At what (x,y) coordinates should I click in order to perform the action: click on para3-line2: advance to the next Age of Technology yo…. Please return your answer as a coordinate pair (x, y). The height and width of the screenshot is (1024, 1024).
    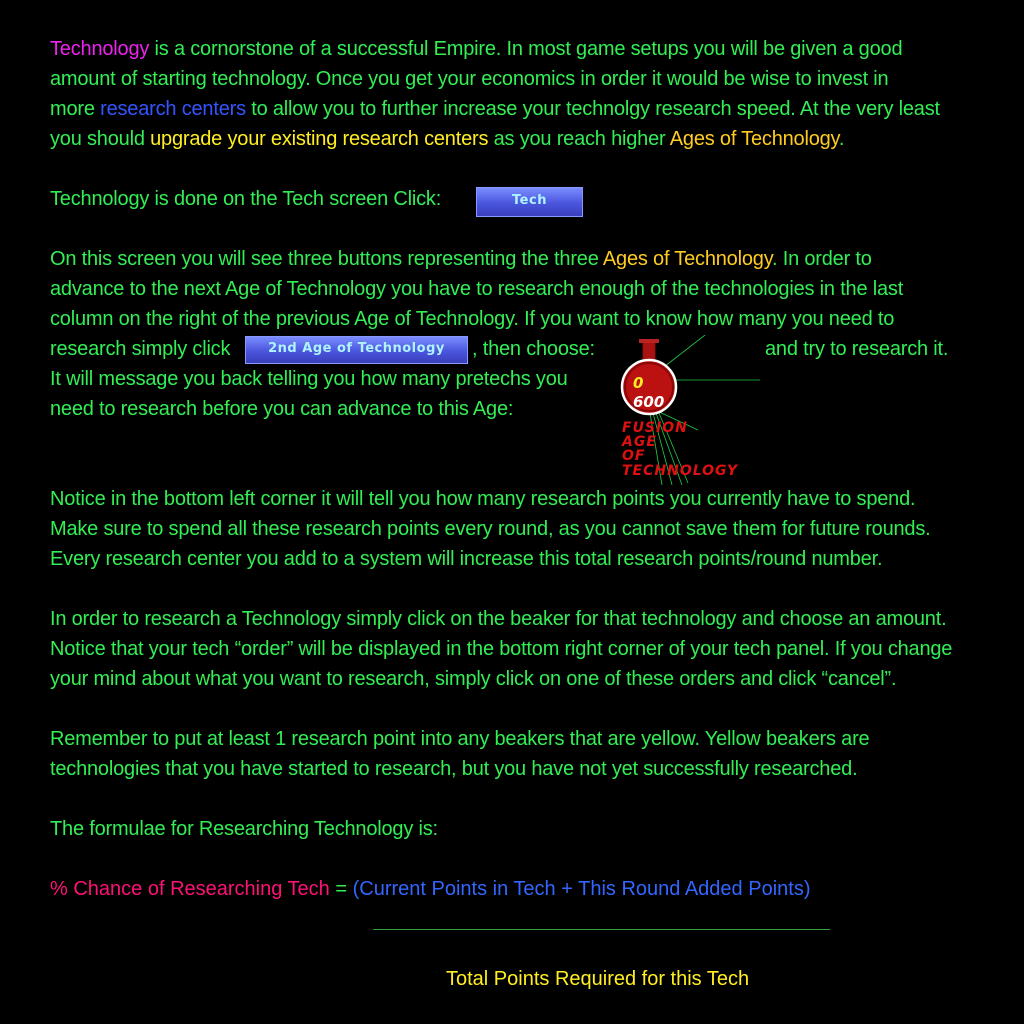
    Looking at the image, I should click on (477, 289).